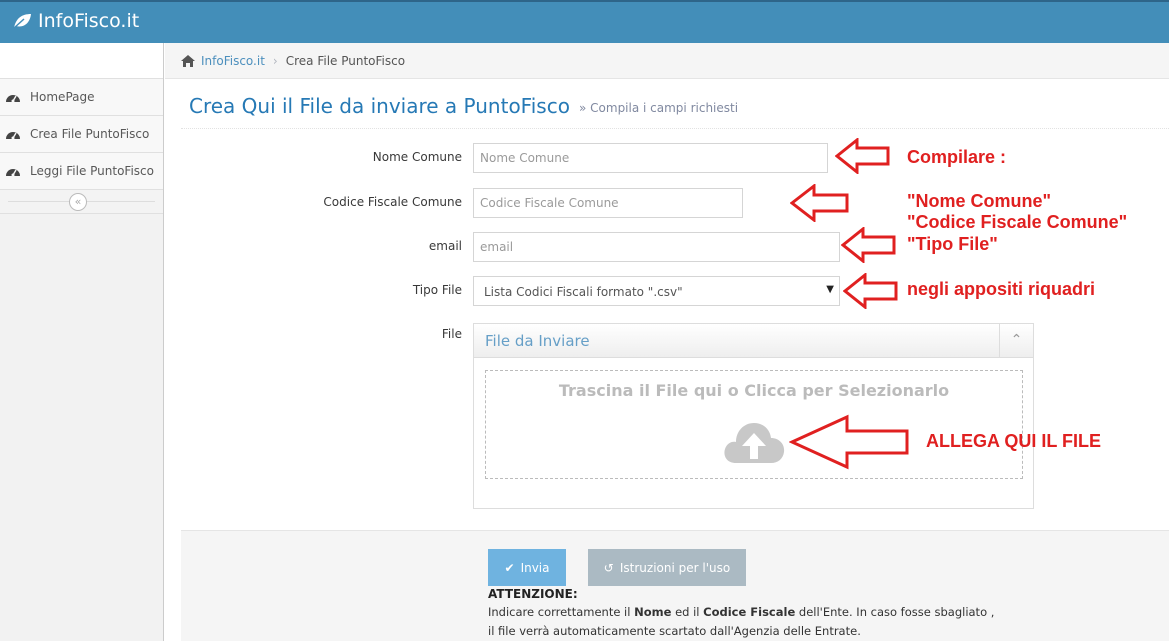 The image size is (1169, 641). What do you see at coordinates (830, 289) in the screenshot?
I see `caret-down-icon: ▼` at bounding box center [830, 289].